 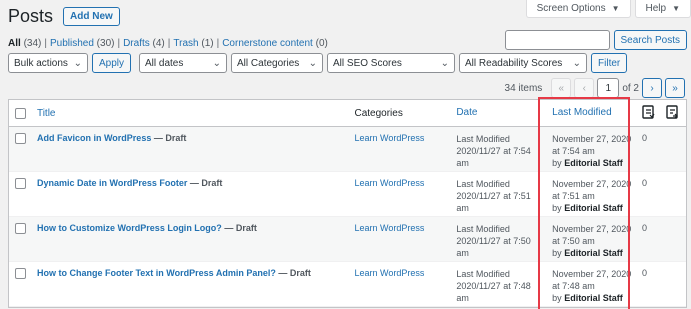 What do you see at coordinates (648, 111) in the screenshot?
I see `comments-sync-icon` at bounding box center [648, 111].